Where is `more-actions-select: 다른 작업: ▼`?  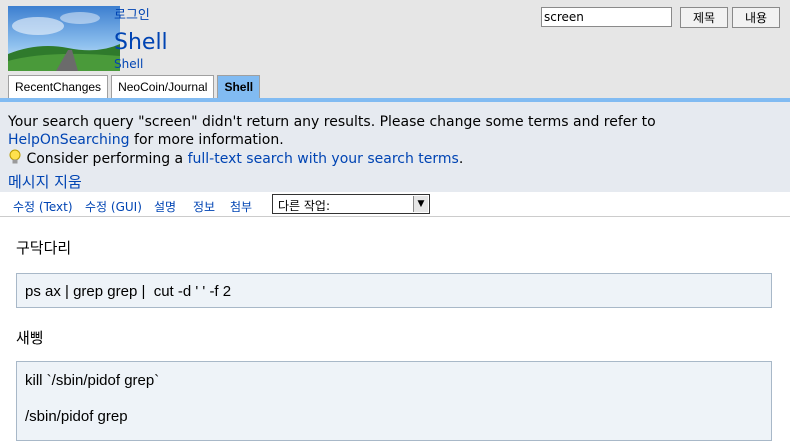
more-actions-select: 다른 작업: ▼ is located at coordinates (351, 204).